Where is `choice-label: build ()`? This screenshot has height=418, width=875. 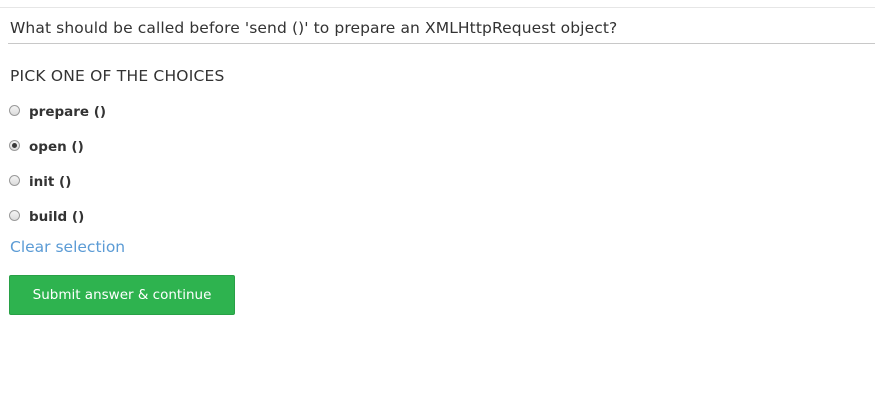
choice-label: build () is located at coordinates (57, 217).